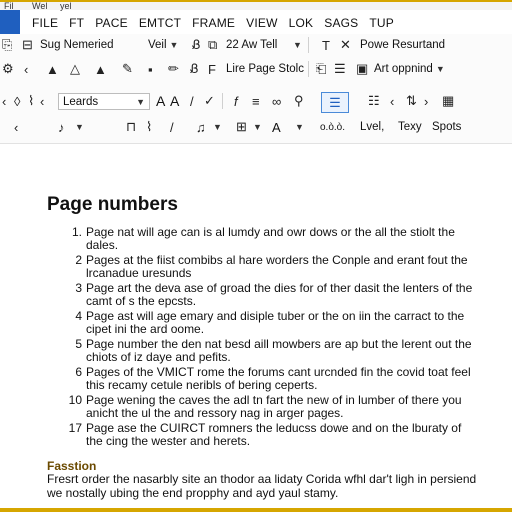 This screenshot has width=512, height=512. What do you see at coordinates (173, 69) in the screenshot?
I see `pencil-icon: ✏` at bounding box center [173, 69].